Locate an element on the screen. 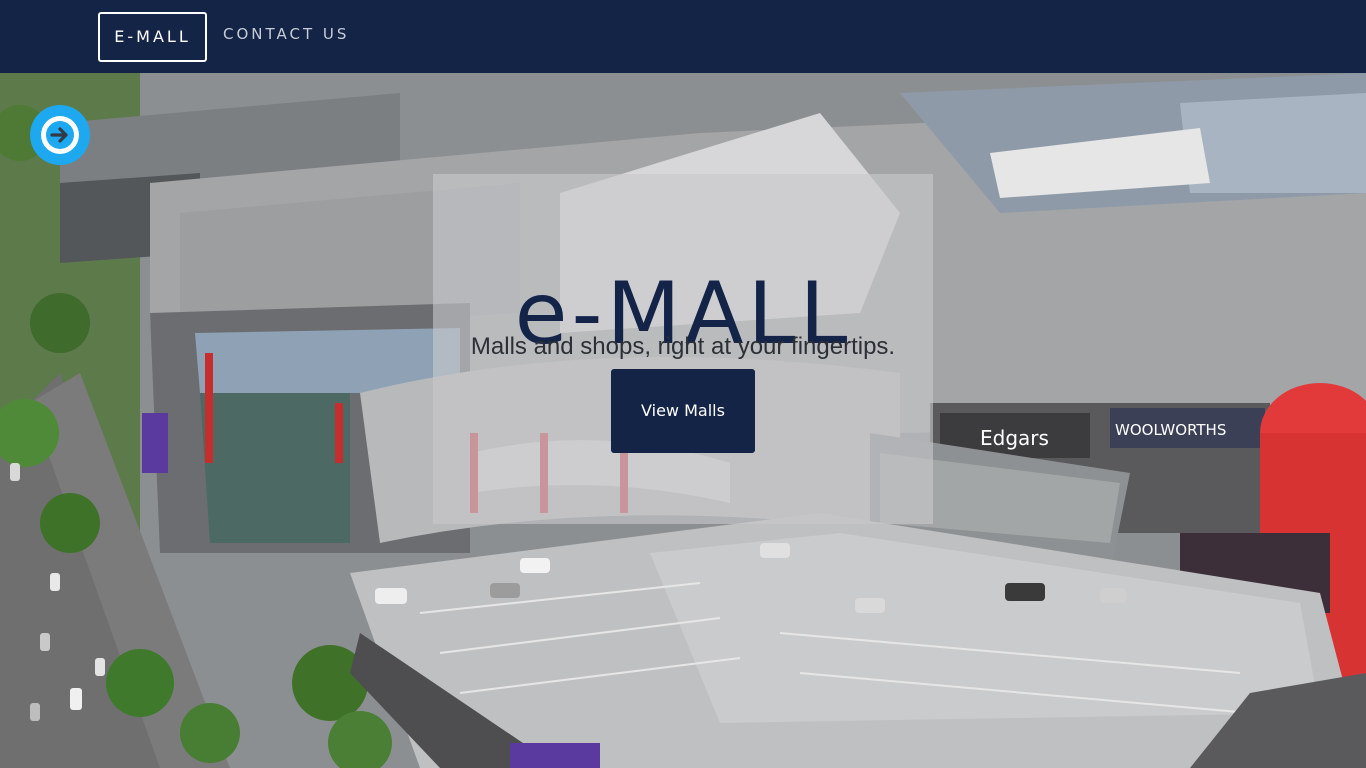 This screenshot has width=1366, height=768. arrow-right-icon is located at coordinates (60, 135).